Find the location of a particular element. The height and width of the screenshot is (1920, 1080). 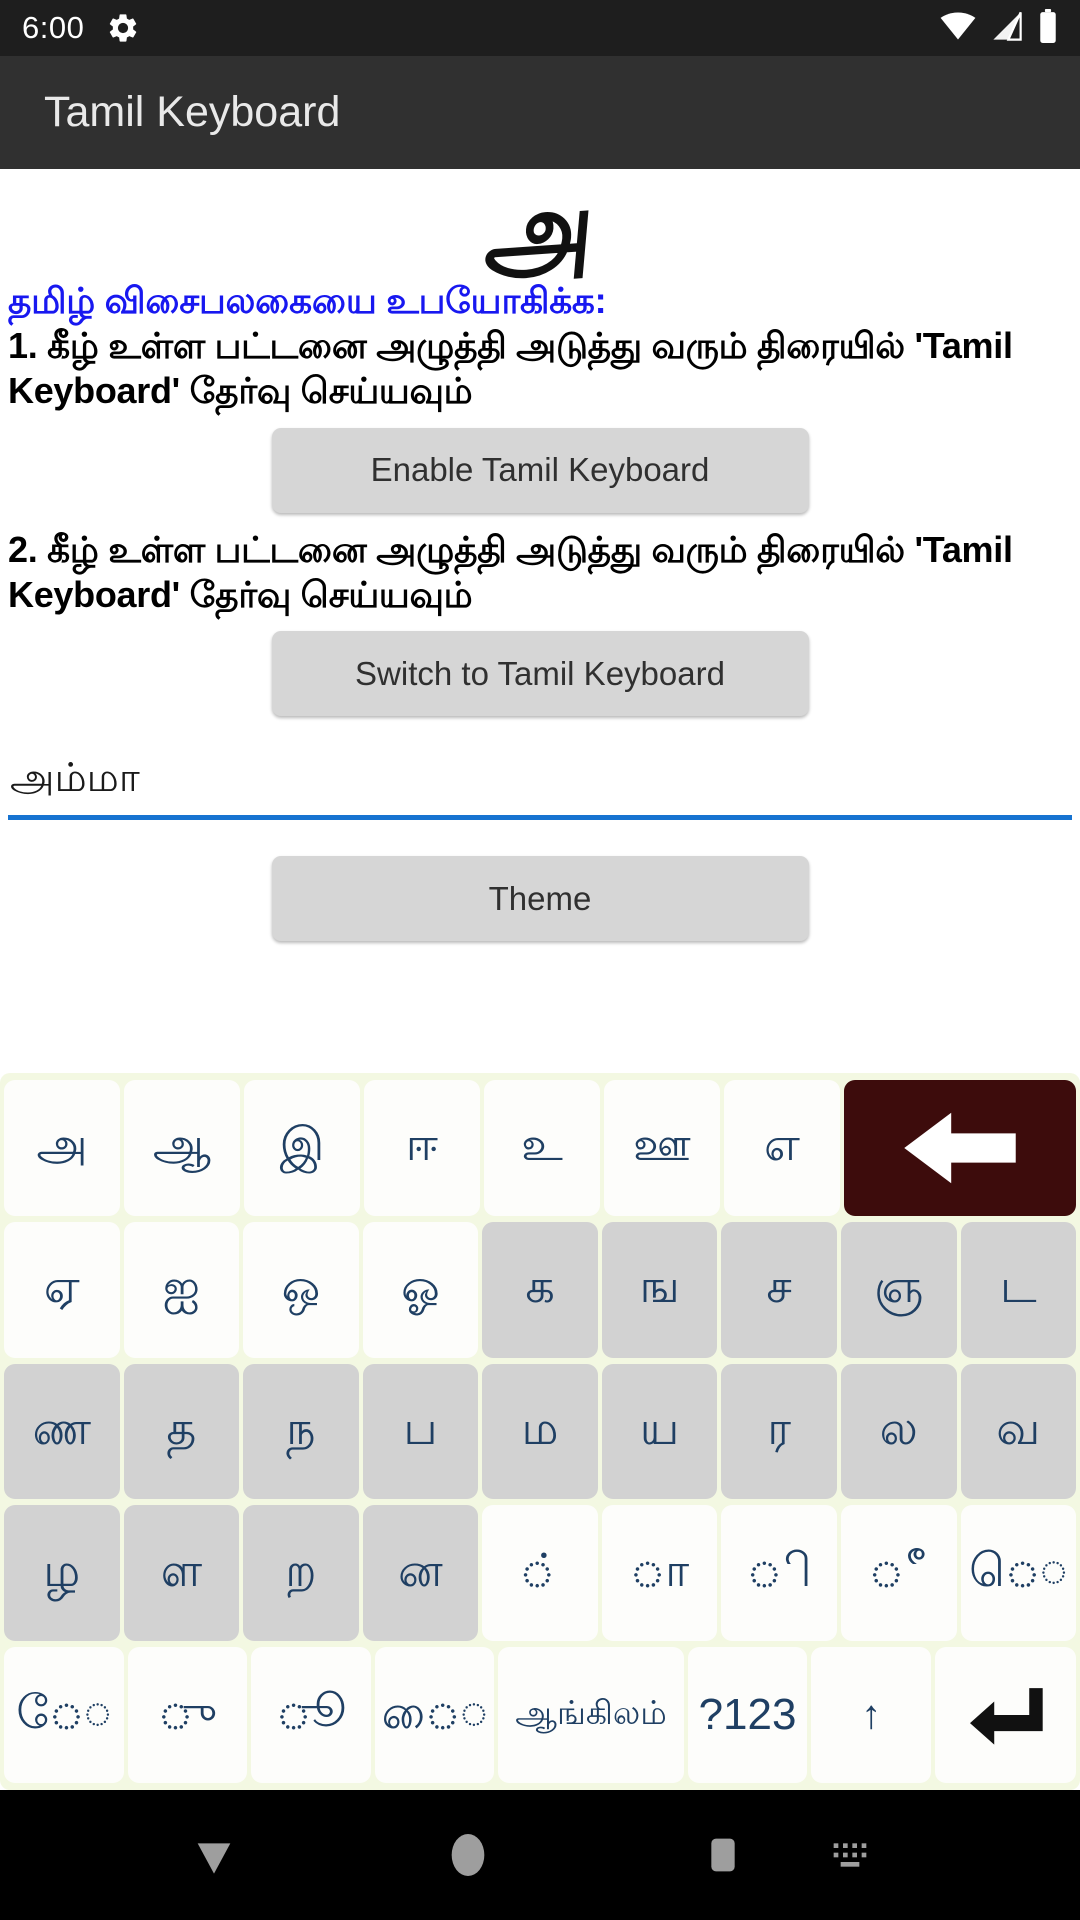

app-logo: அ is located at coordinates (540, 231).